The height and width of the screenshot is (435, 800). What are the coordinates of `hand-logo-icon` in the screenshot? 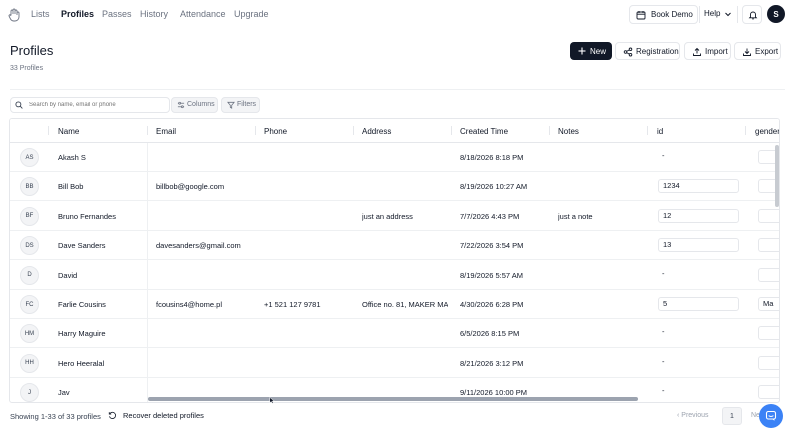 It's located at (14, 15).